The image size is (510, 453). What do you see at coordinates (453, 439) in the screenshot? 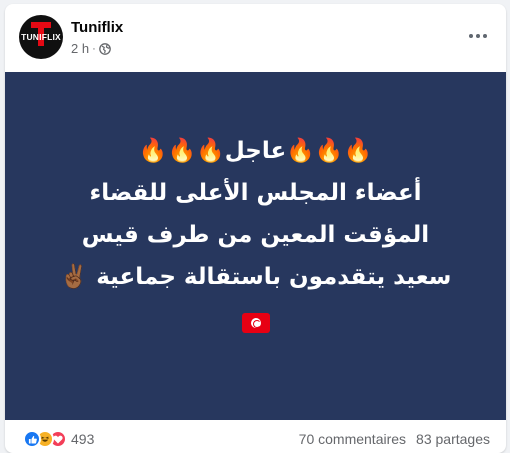
I see `shares-count-link: 83 partages` at bounding box center [453, 439].